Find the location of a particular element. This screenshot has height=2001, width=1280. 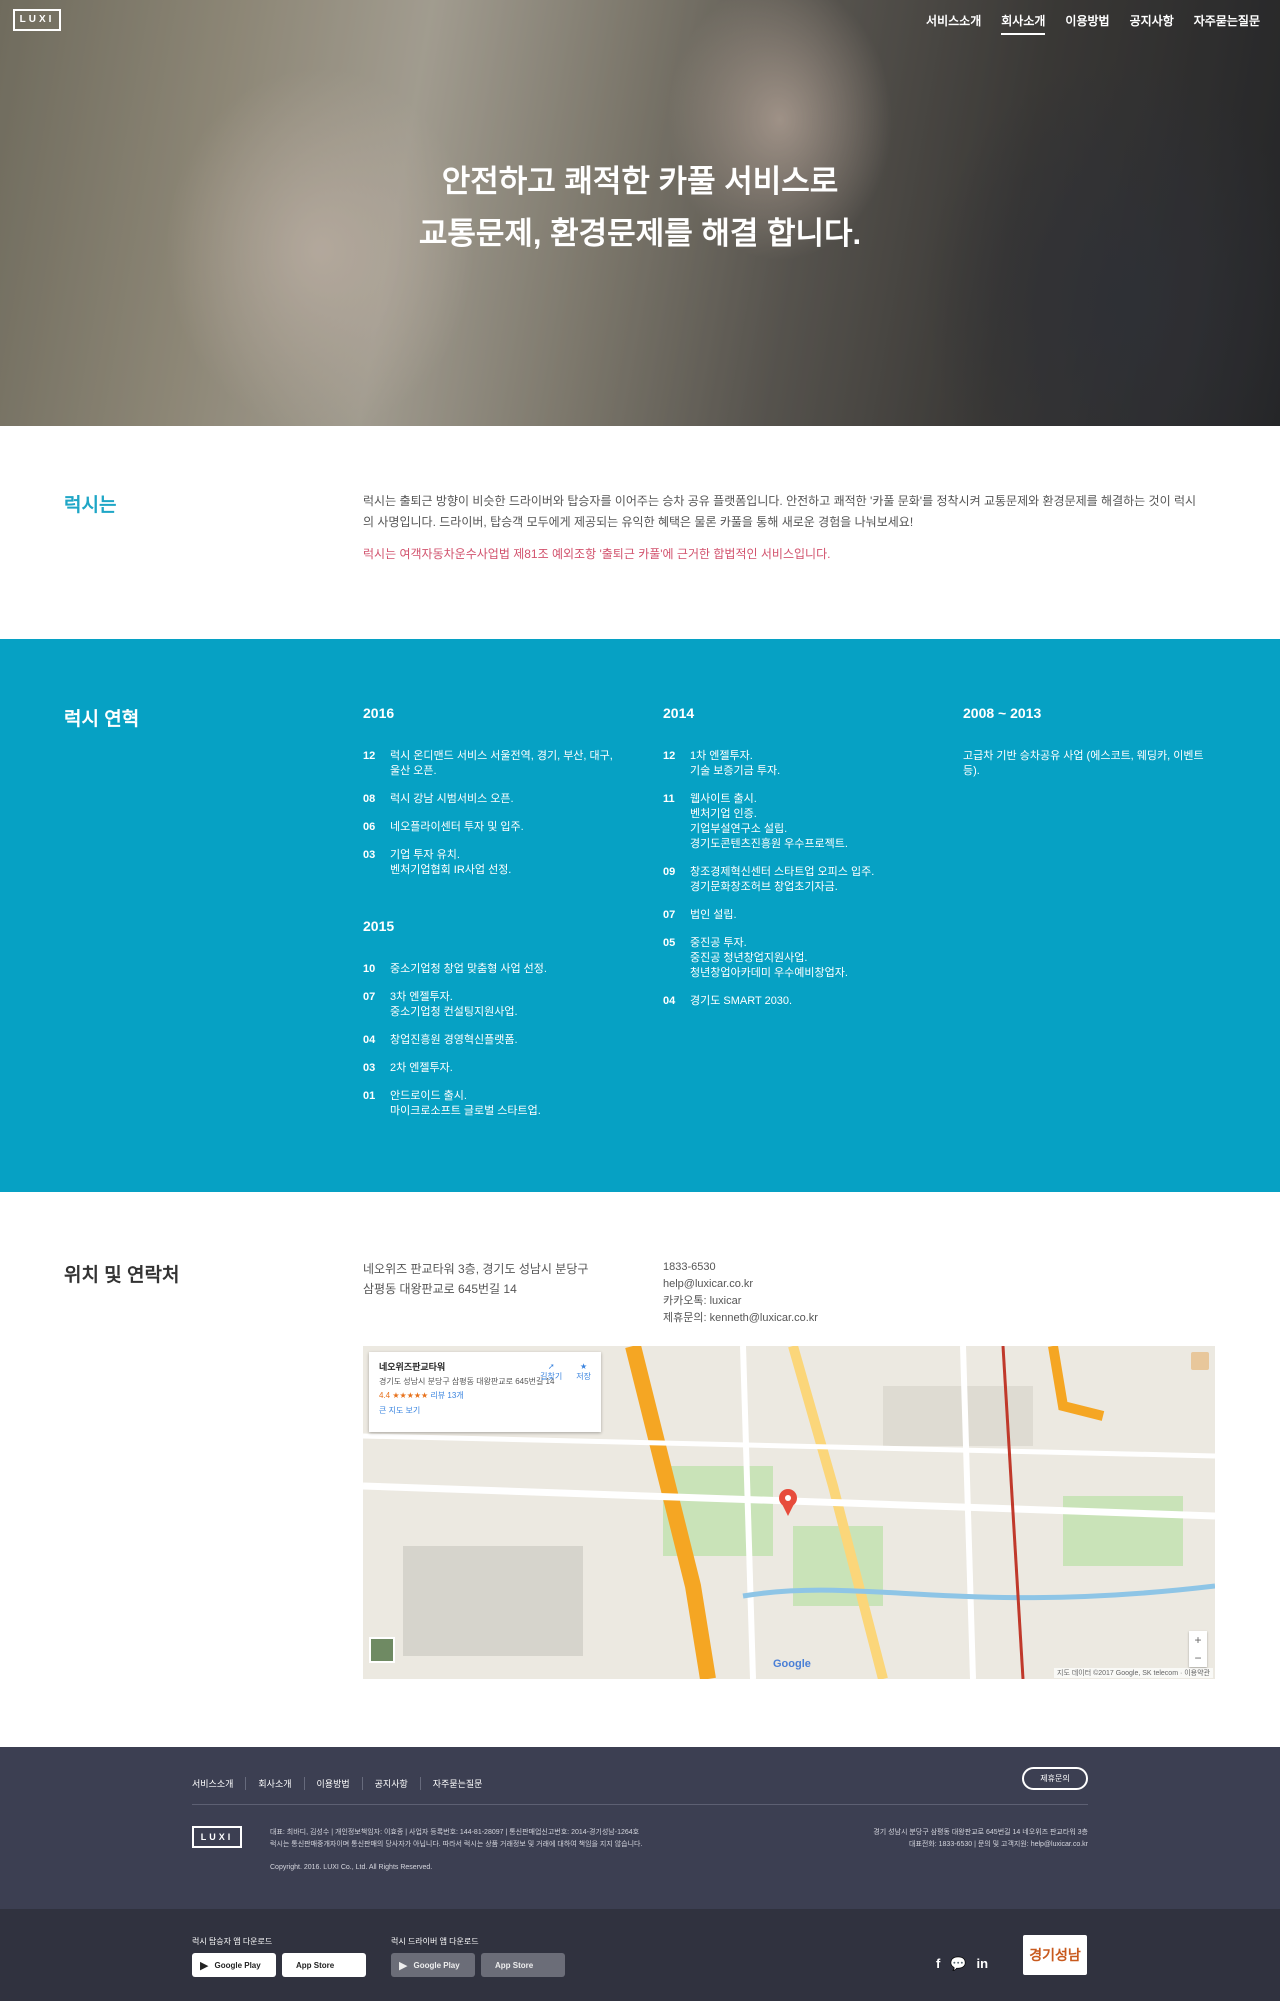

map-zoom-control: + − is located at coordinates (1198, 1649).